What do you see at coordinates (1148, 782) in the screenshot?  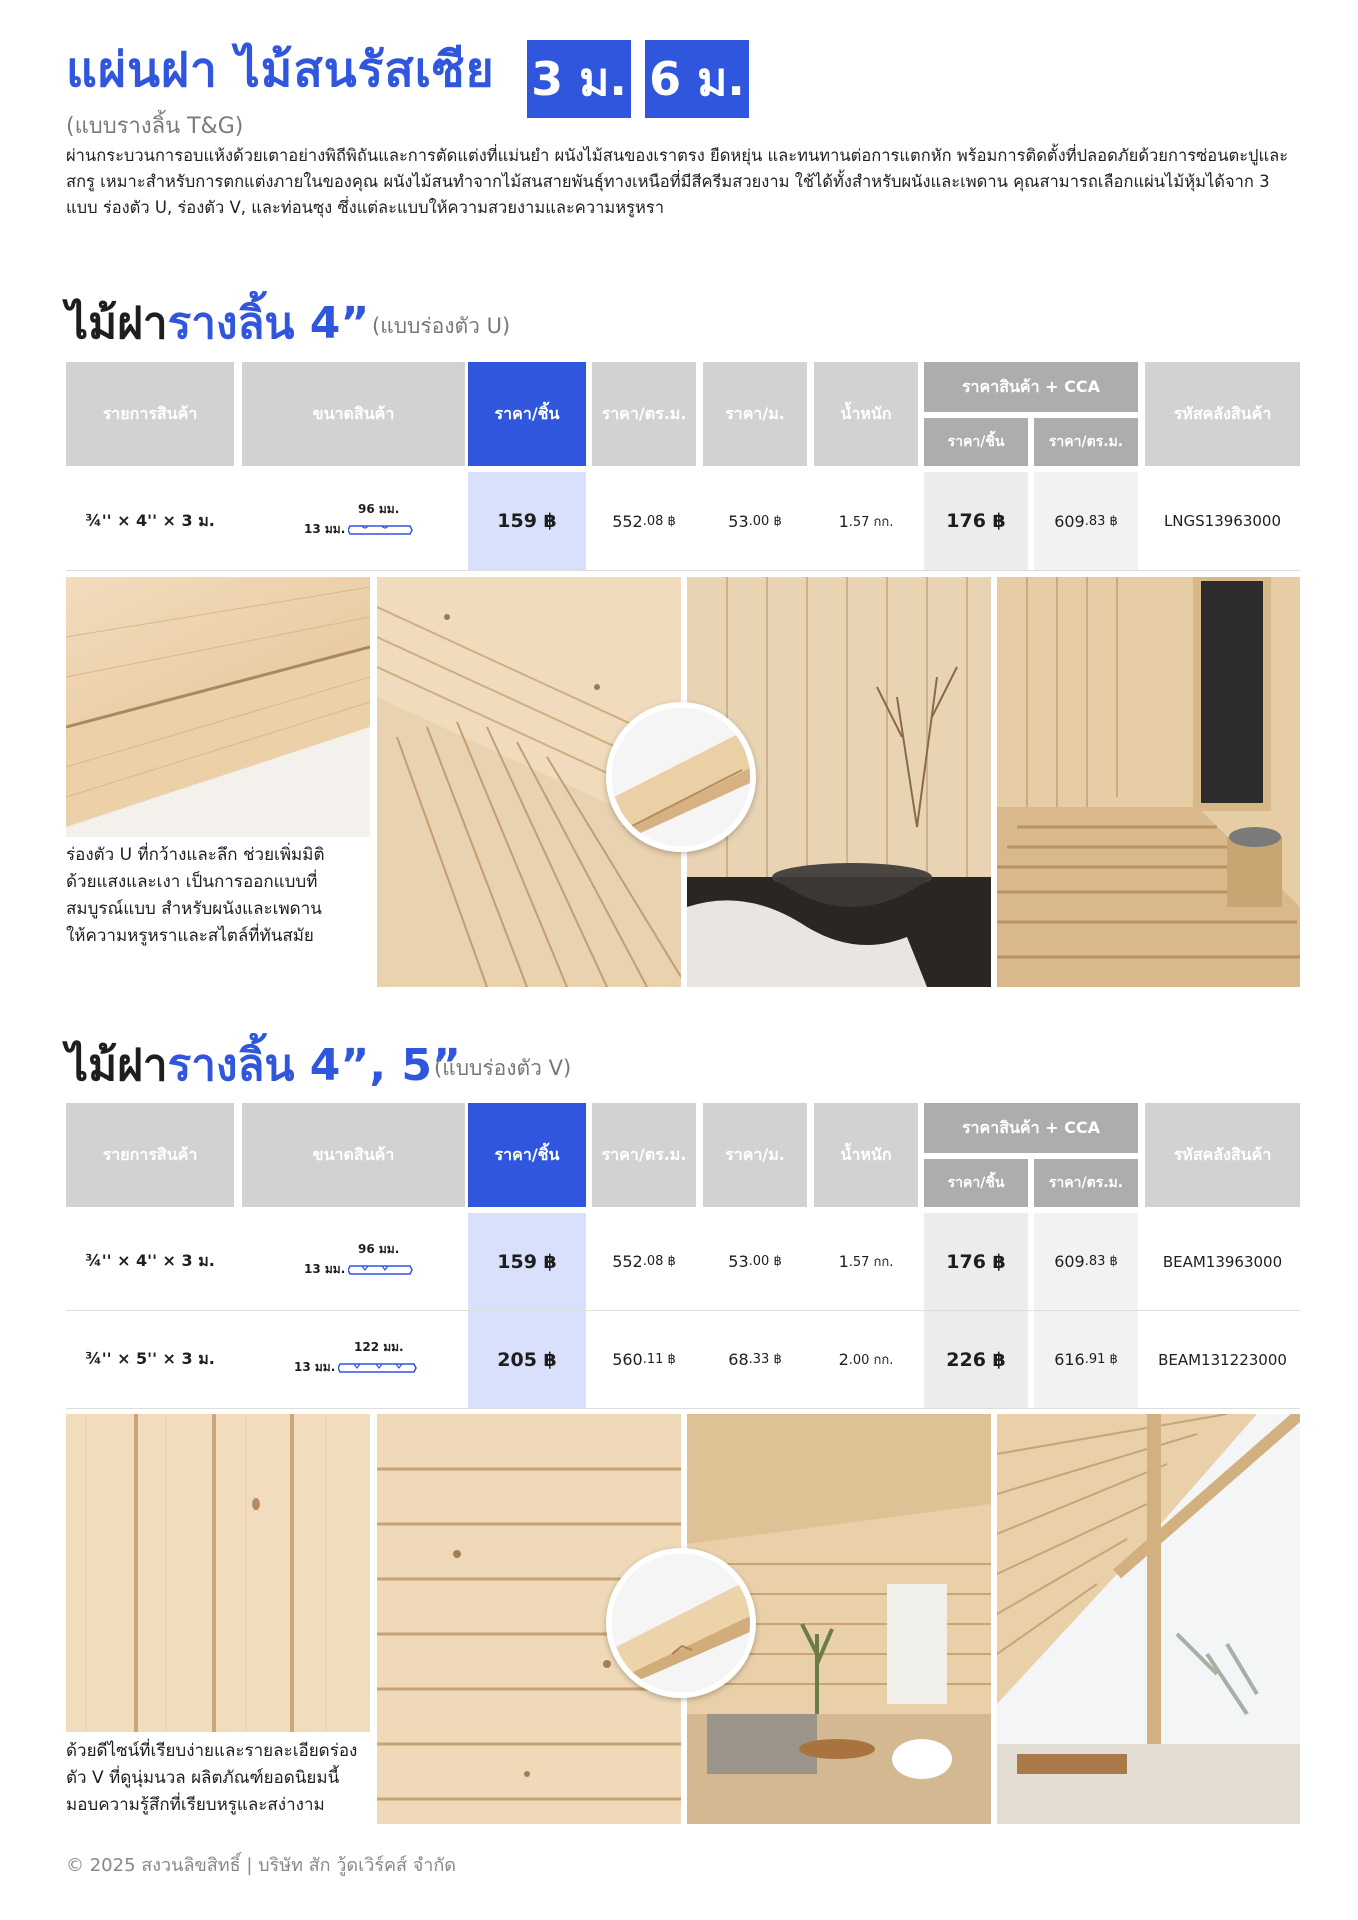 I see `sauna-interior-photo` at bounding box center [1148, 782].